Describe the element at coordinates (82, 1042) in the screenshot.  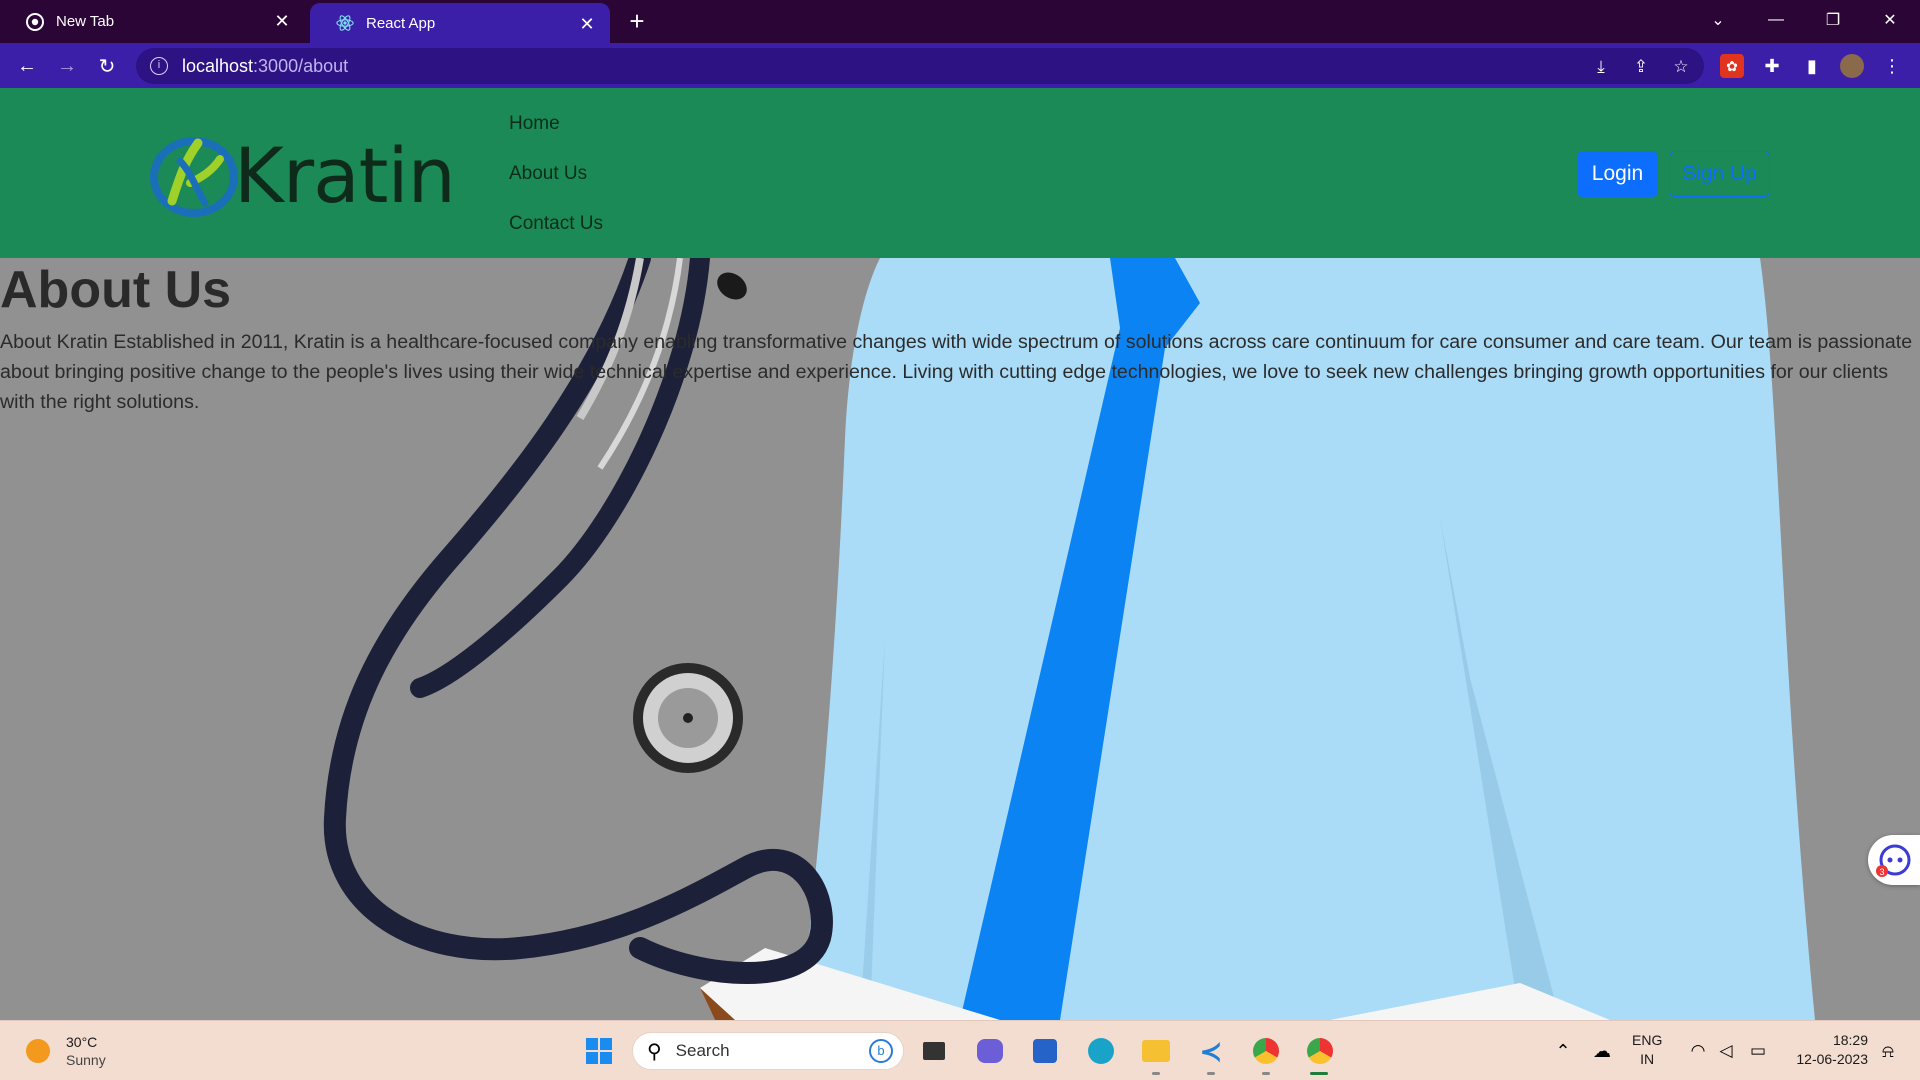
I see `temperature: 30°C` at that location.